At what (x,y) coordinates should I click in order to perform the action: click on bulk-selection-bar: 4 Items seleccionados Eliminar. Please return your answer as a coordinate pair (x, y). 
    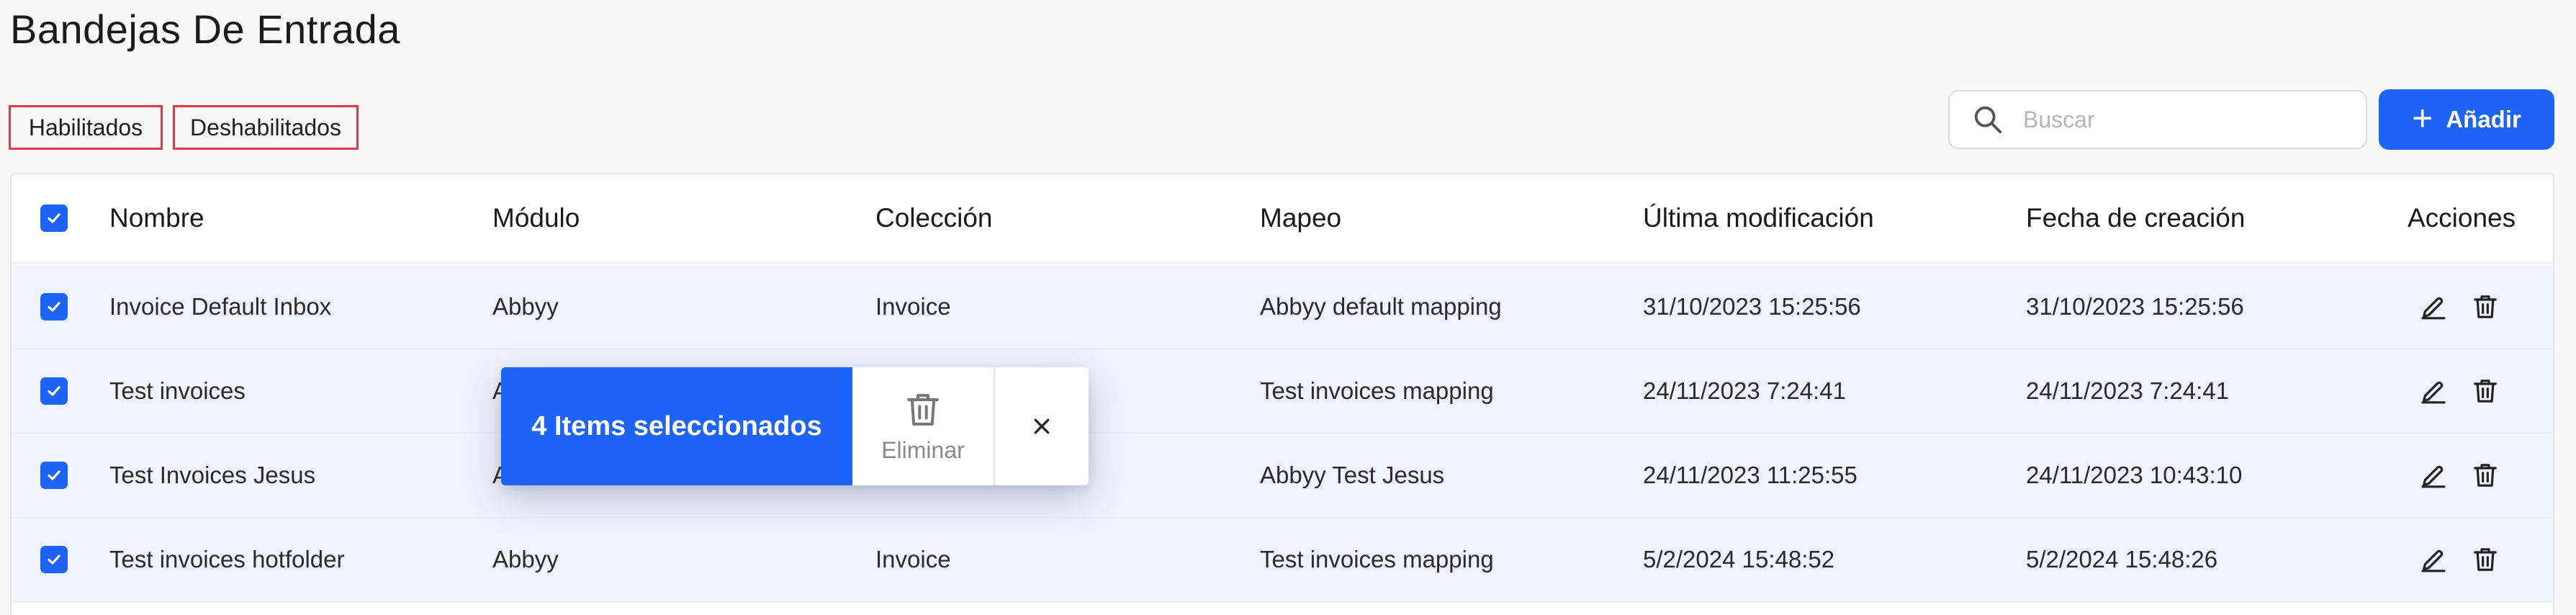
    Looking at the image, I should click on (795, 426).